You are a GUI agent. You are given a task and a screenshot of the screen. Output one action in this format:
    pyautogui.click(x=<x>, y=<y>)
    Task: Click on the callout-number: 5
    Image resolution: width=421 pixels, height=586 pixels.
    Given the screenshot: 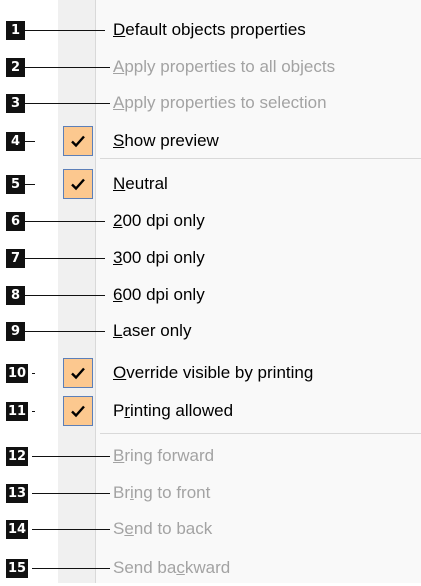 What is the action you would take?
    pyautogui.click(x=15, y=184)
    